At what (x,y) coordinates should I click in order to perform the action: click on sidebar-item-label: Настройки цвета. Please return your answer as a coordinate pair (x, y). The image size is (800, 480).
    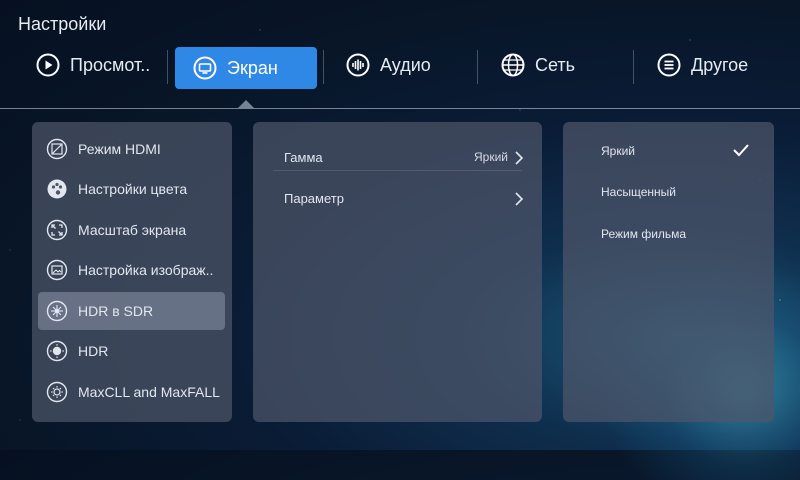
    Looking at the image, I should click on (133, 189).